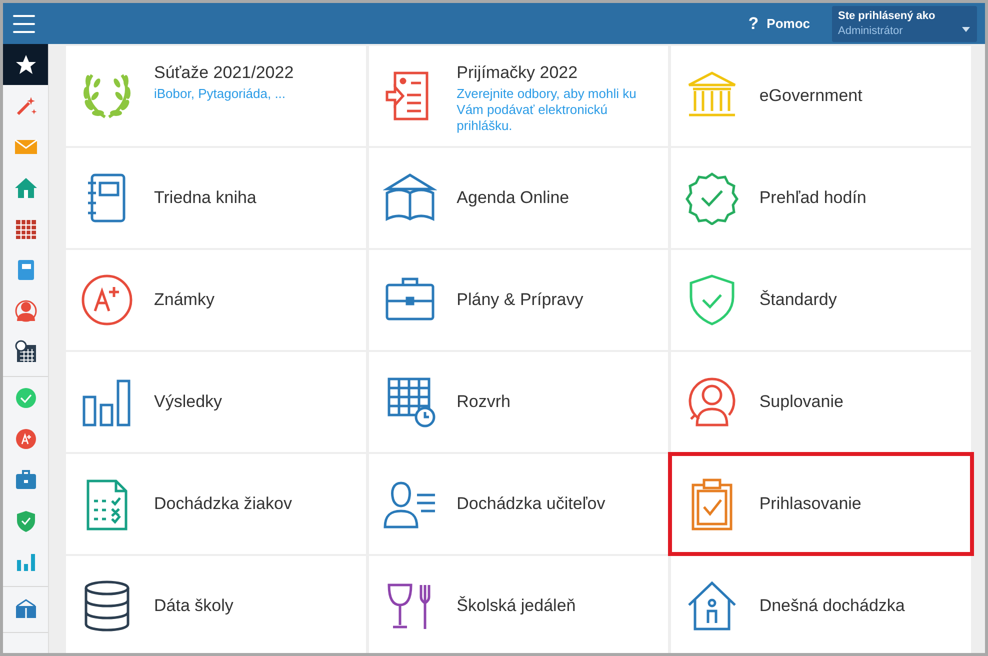 The width and height of the screenshot is (988, 656). What do you see at coordinates (518, 402) in the screenshot?
I see `app-tile: Rozvrh` at bounding box center [518, 402].